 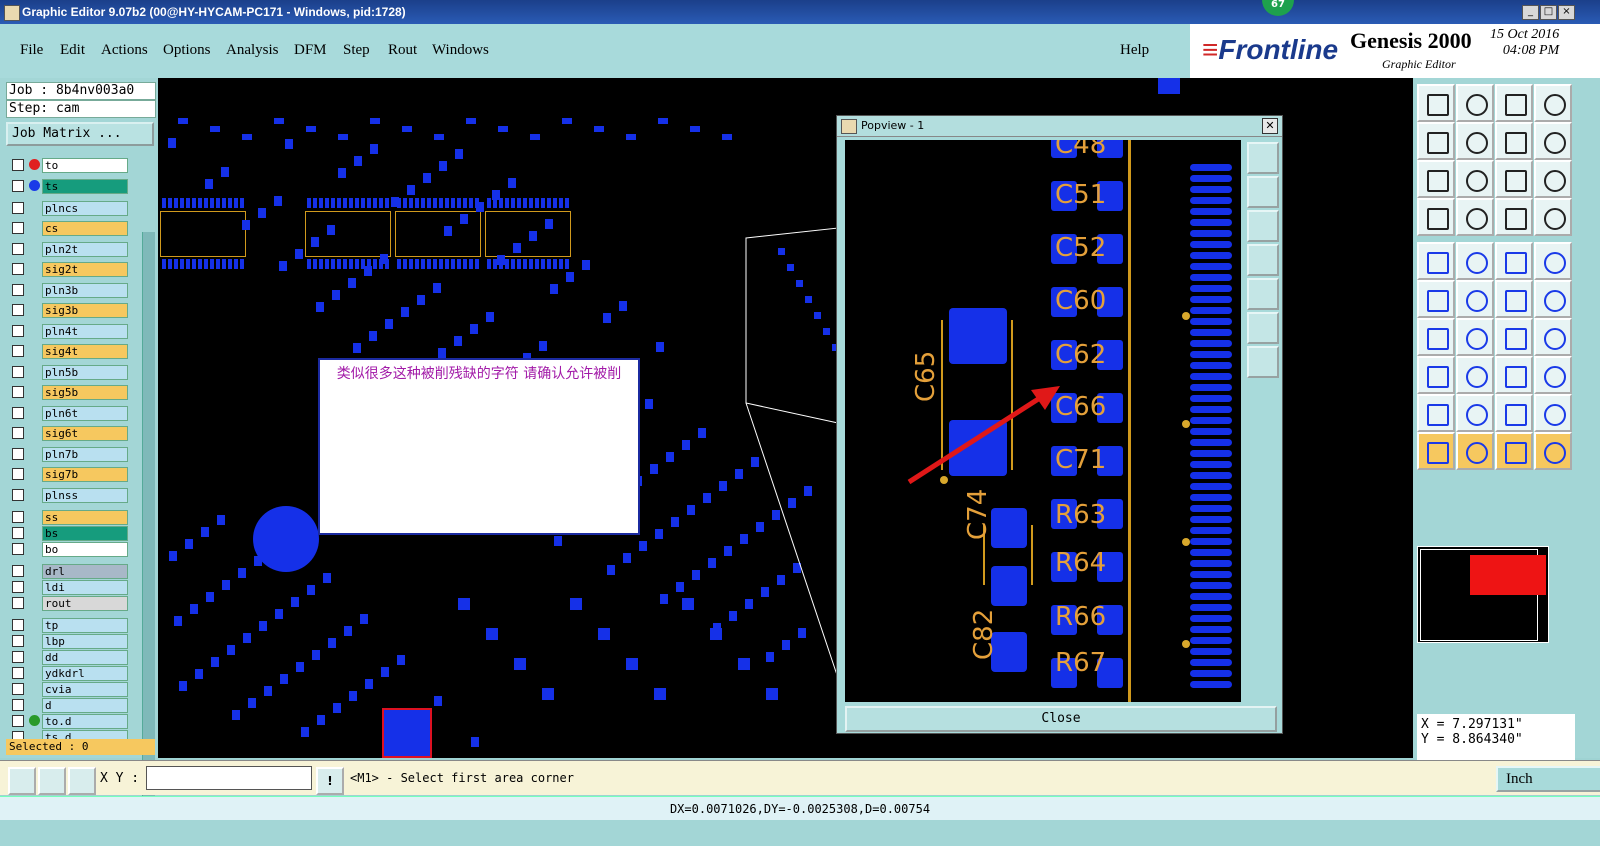 I want to click on zoom-box-icon, so click(x=1553, y=179).